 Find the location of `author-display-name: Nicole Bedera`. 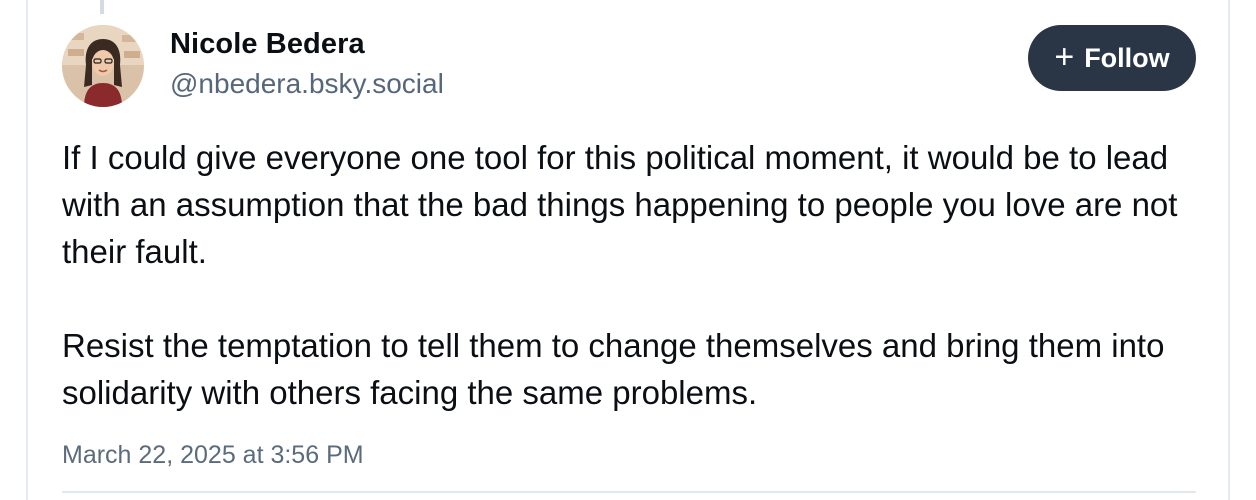

author-display-name: Nicole Bedera is located at coordinates (267, 44).